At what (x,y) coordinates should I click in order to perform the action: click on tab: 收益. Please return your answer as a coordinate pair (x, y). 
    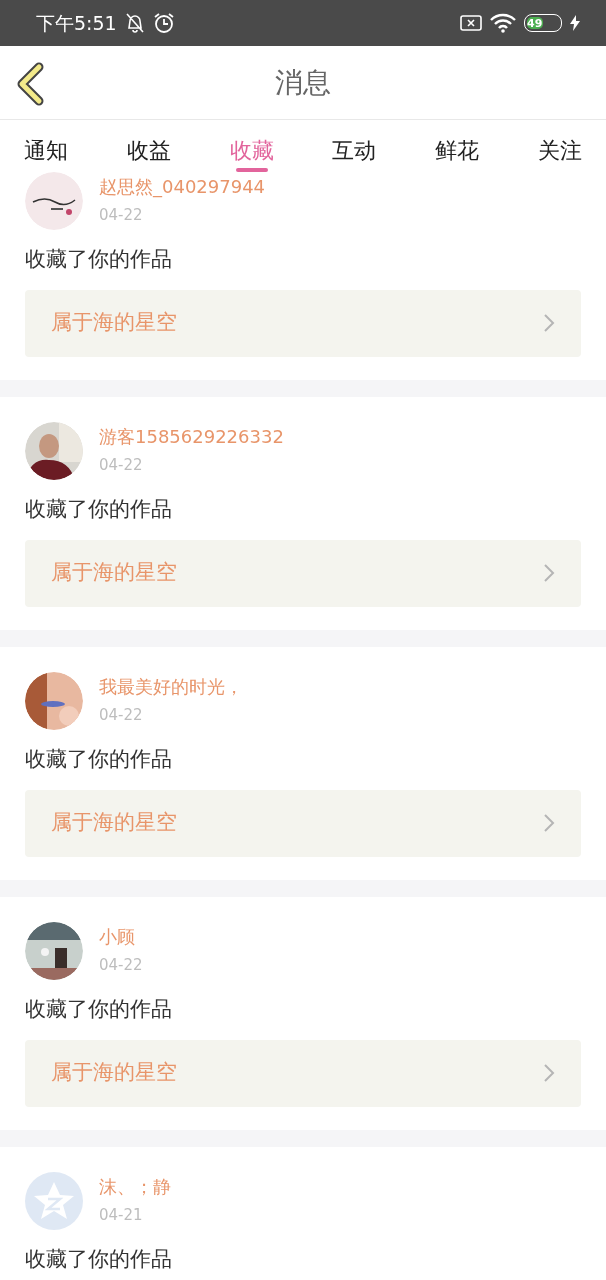
    Looking at the image, I should click on (148, 146).